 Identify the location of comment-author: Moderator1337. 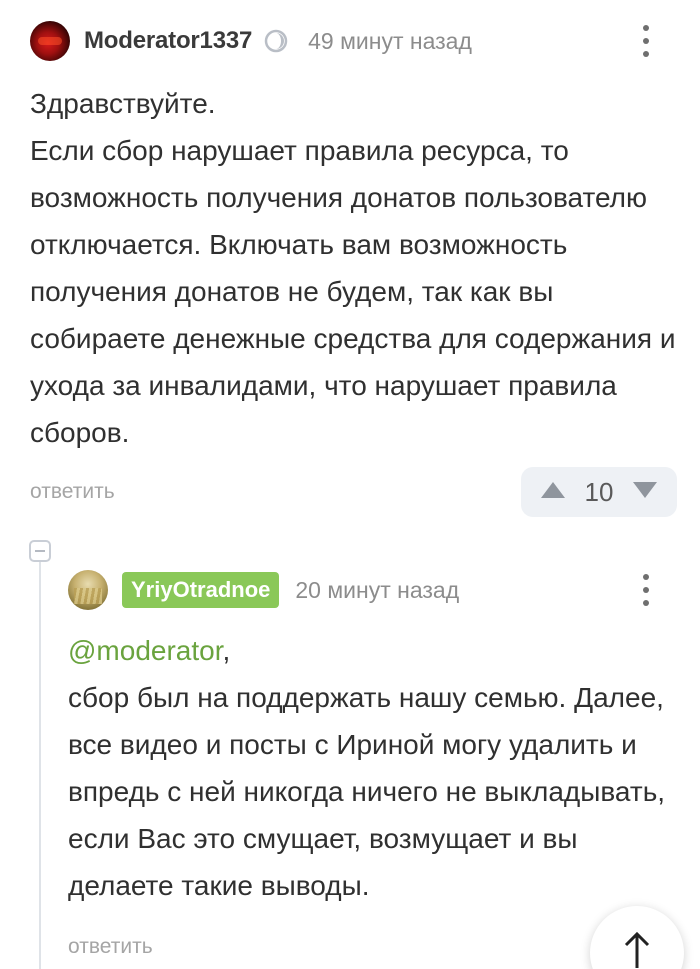
(168, 41).